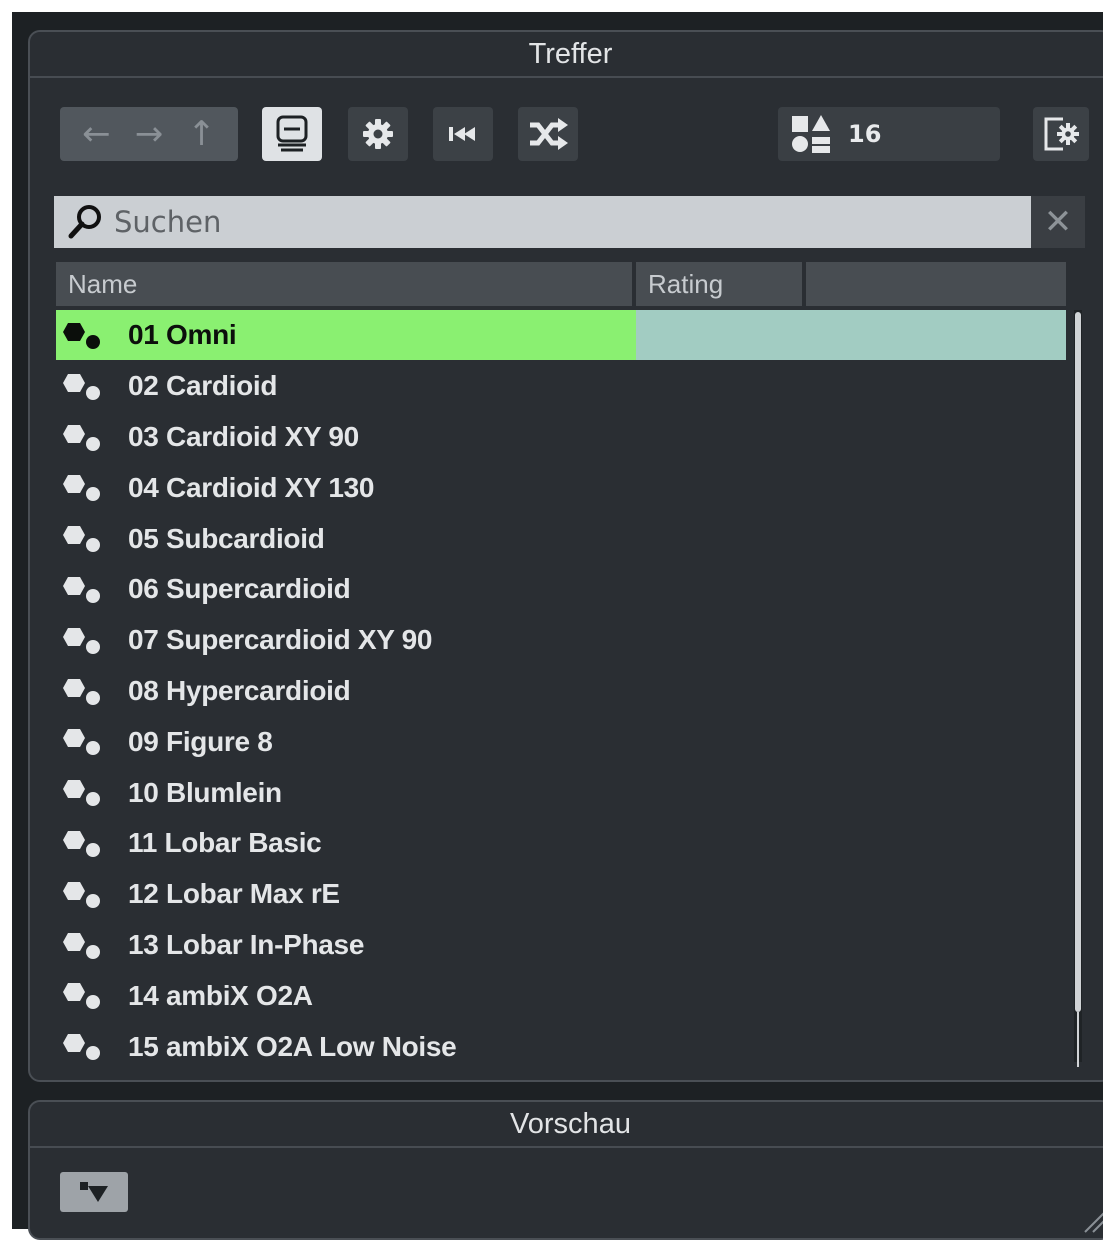 The image size is (1103, 1240). I want to click on document-view-icon, so click(292, 133).